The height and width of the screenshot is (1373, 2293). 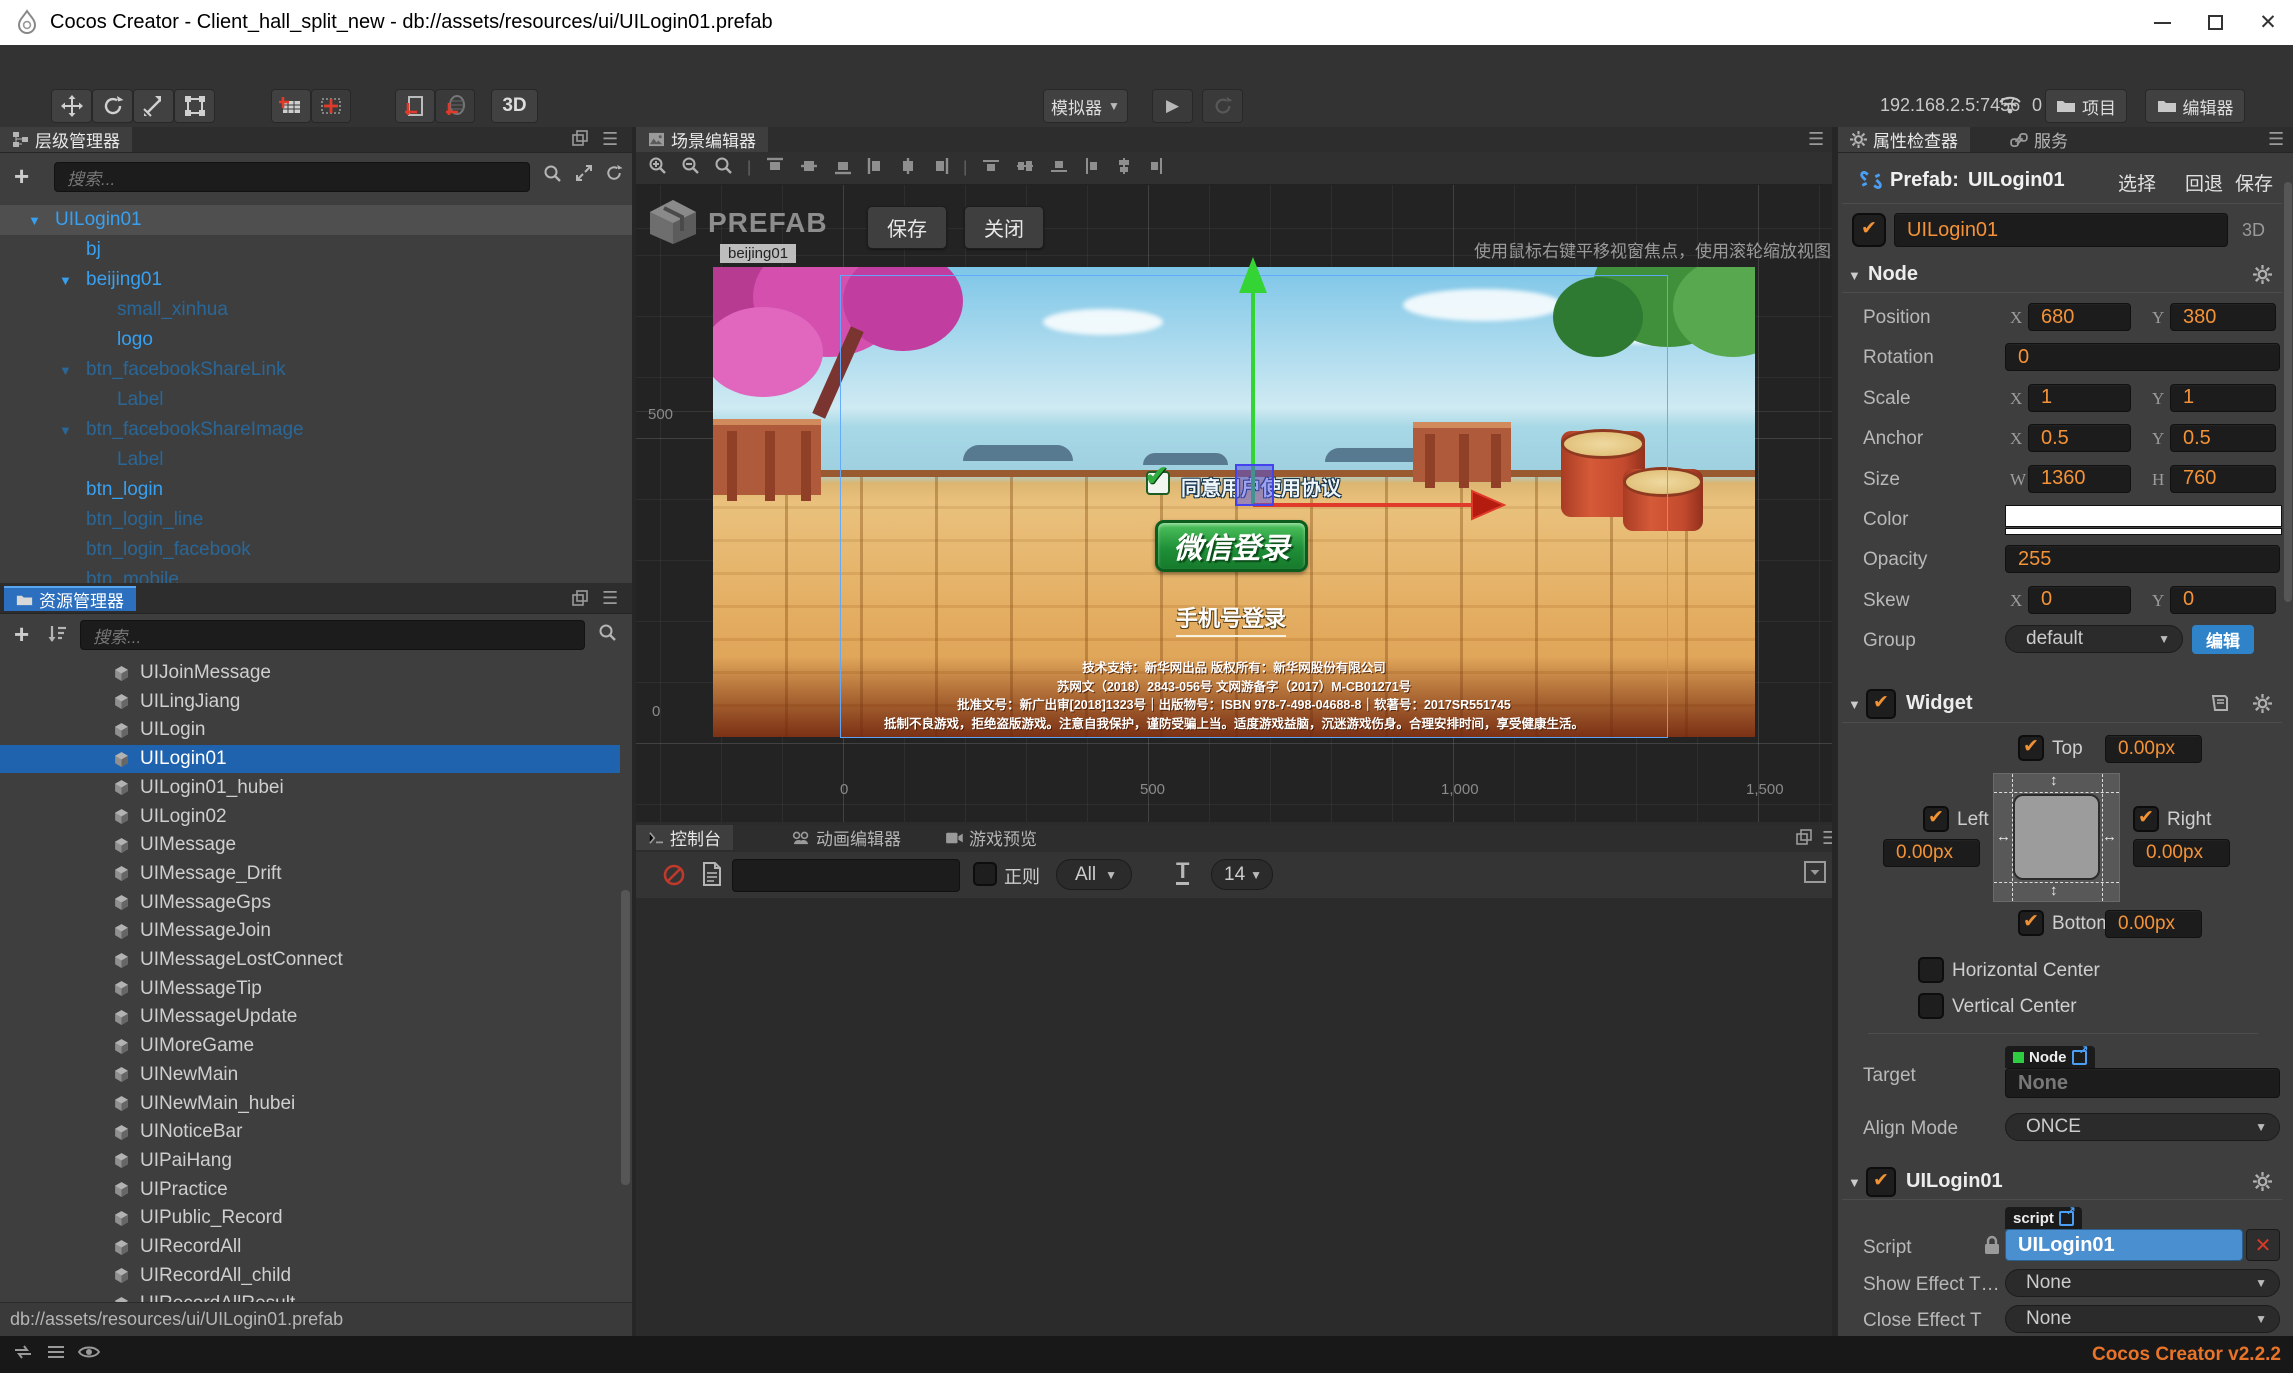 What do you see at coordinates (89, 1354) in the screenshot?
I see `eye-icon` at bounding box center [89, 1354].